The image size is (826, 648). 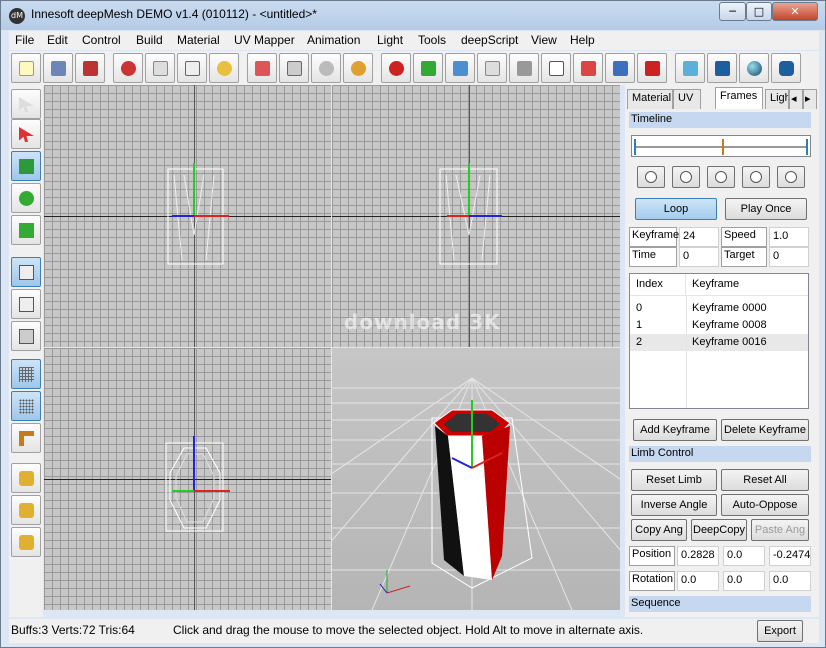 I want to click on cylinder-icon, so click(x=786, y=68).